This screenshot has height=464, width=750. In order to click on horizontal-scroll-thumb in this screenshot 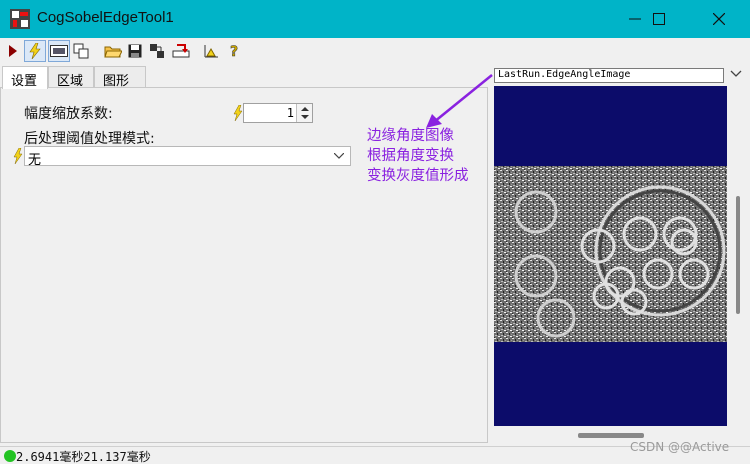, I will do `click(611, 435)`.